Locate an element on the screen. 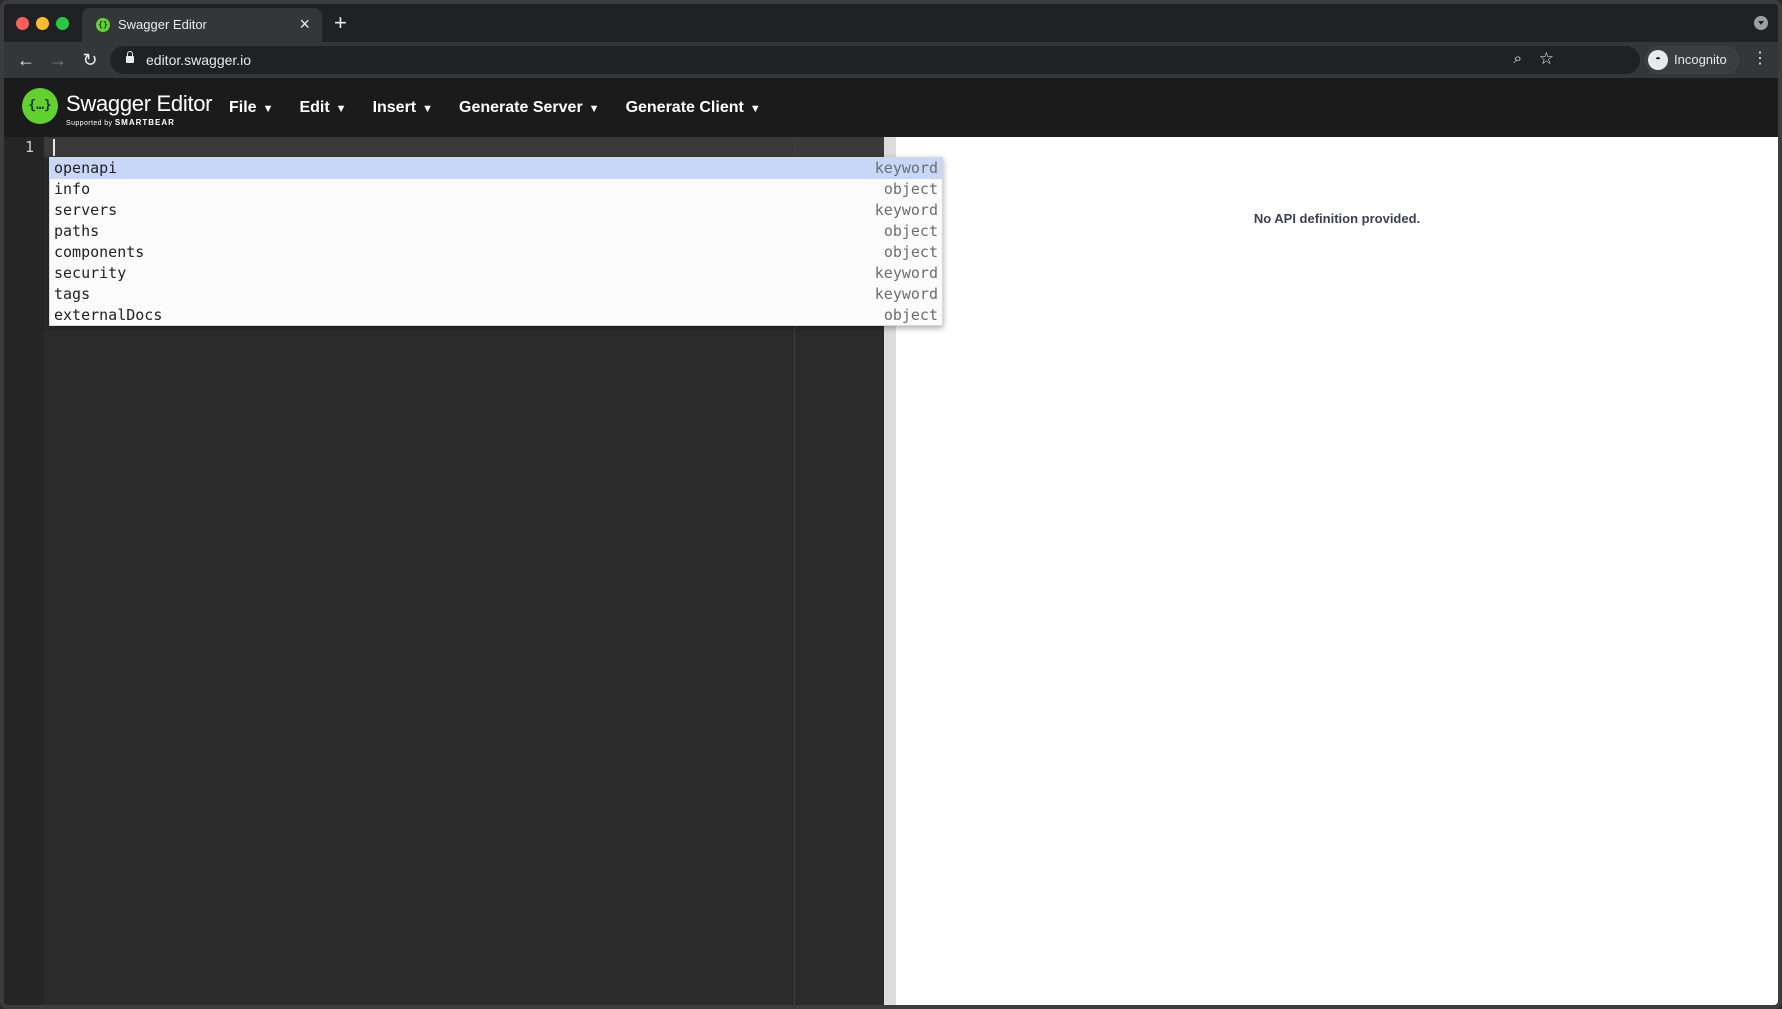 The height and width of the screenshot is (1009, 1782). active-line is located at coordinates (464, 147).